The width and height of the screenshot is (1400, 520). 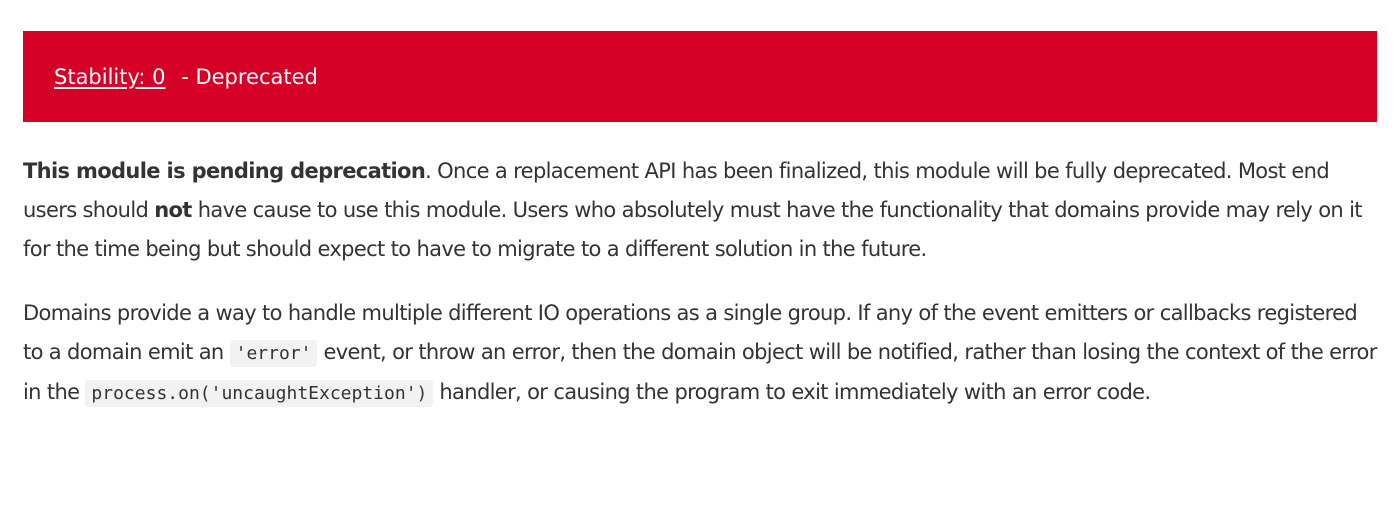 I want to click on deprecation-lead: This module is pending deprecation, so click(x=224, y=171).